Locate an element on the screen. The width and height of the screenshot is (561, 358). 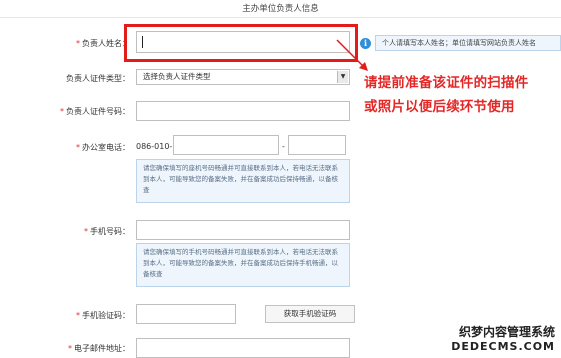
text-caret is located at coordinates (142, 42).